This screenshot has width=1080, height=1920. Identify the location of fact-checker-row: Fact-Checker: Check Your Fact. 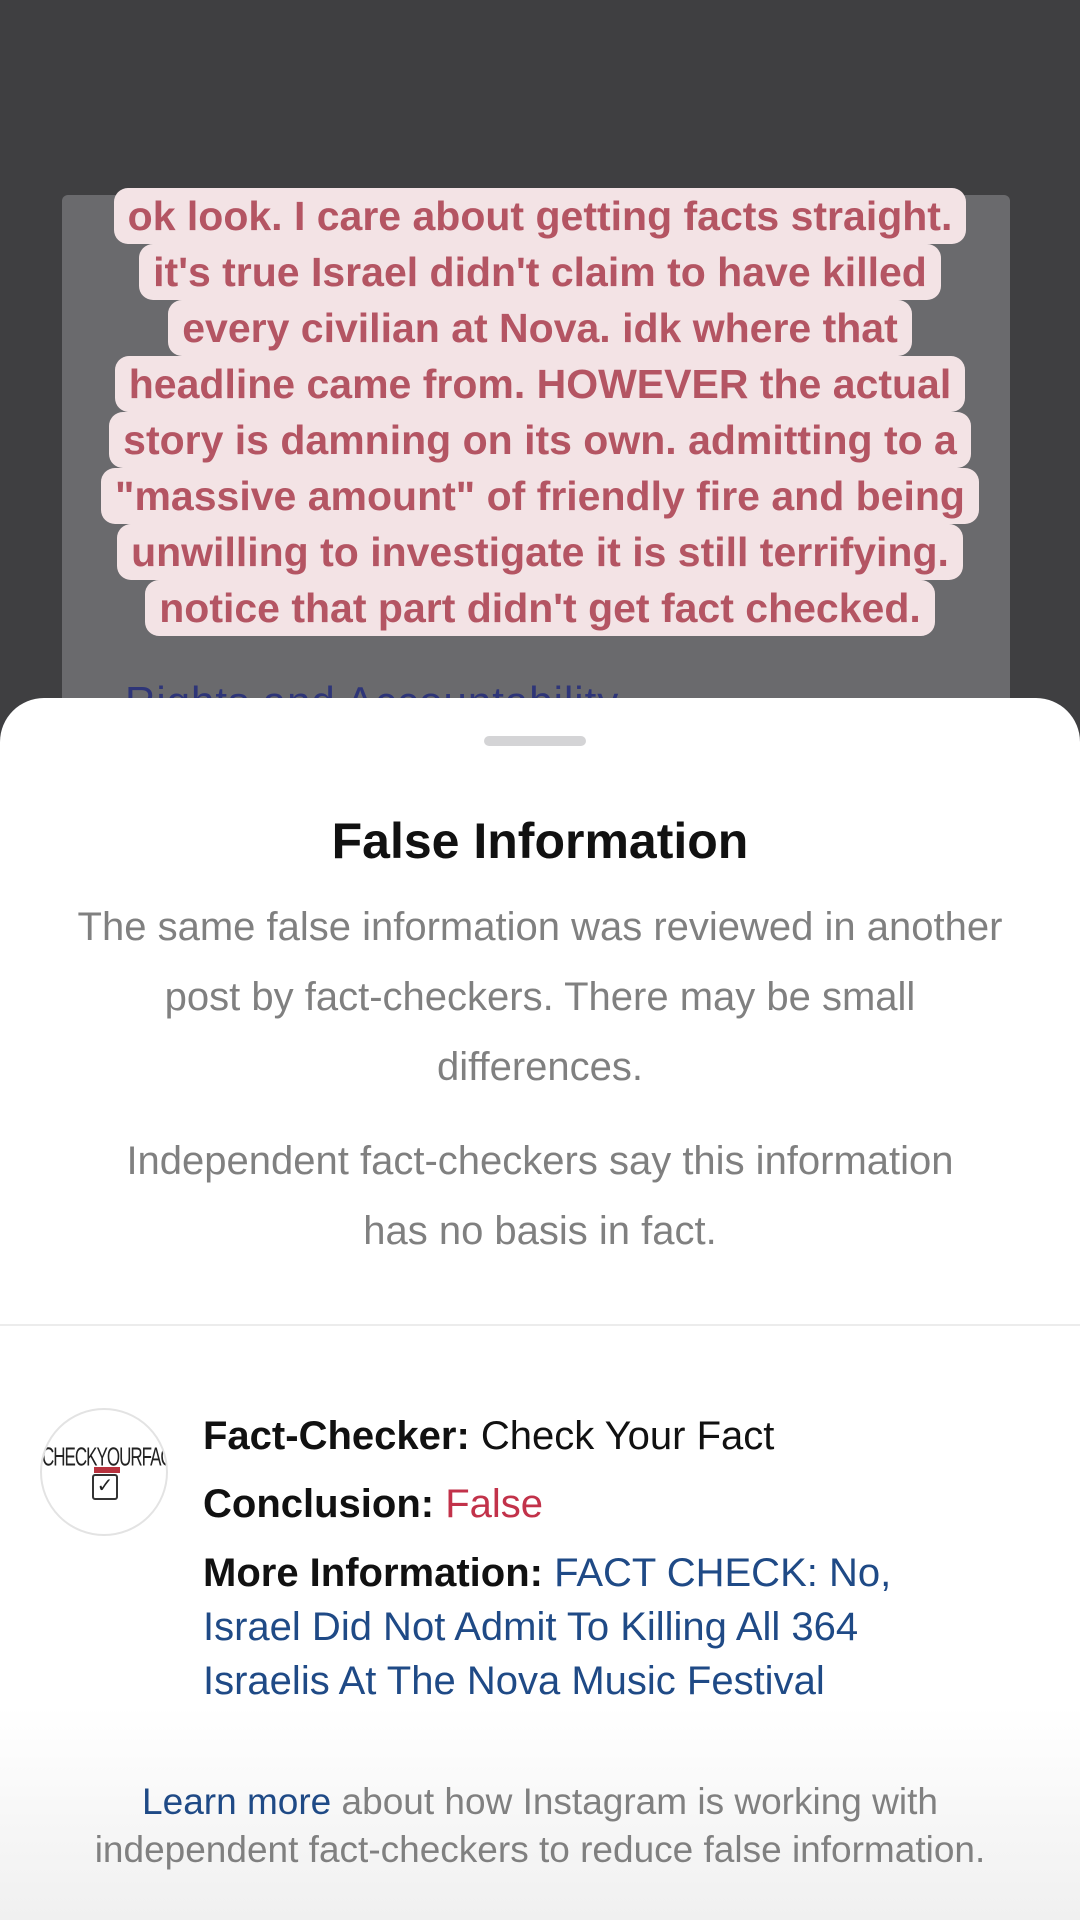
(613, 1436).